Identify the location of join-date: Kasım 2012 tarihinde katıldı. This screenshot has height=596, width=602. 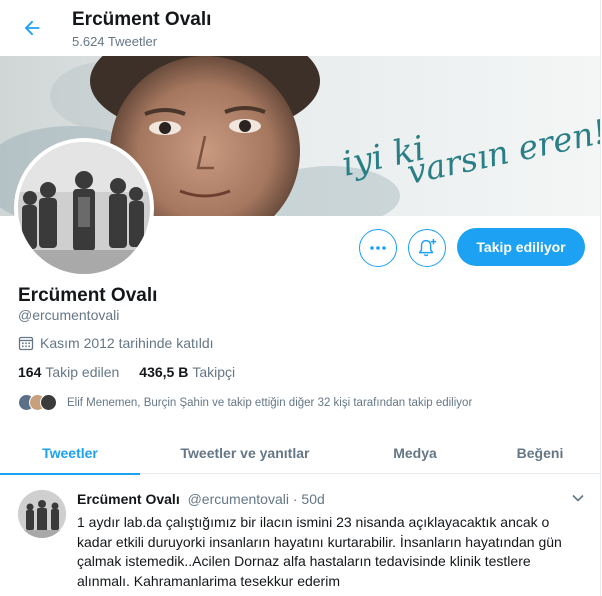
(116, 343).